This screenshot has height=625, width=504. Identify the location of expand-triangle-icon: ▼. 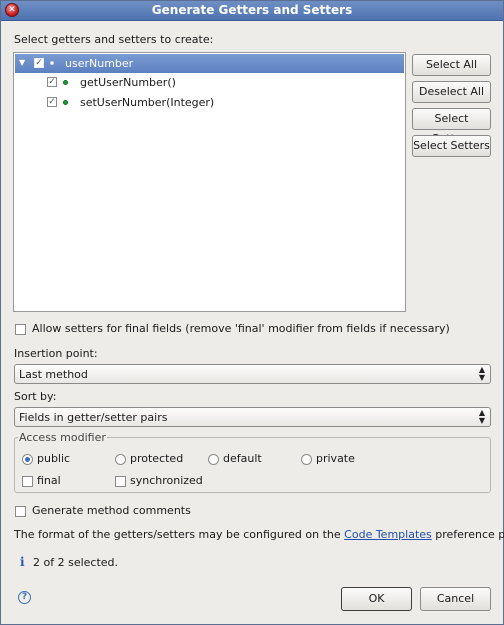
(22, 62).